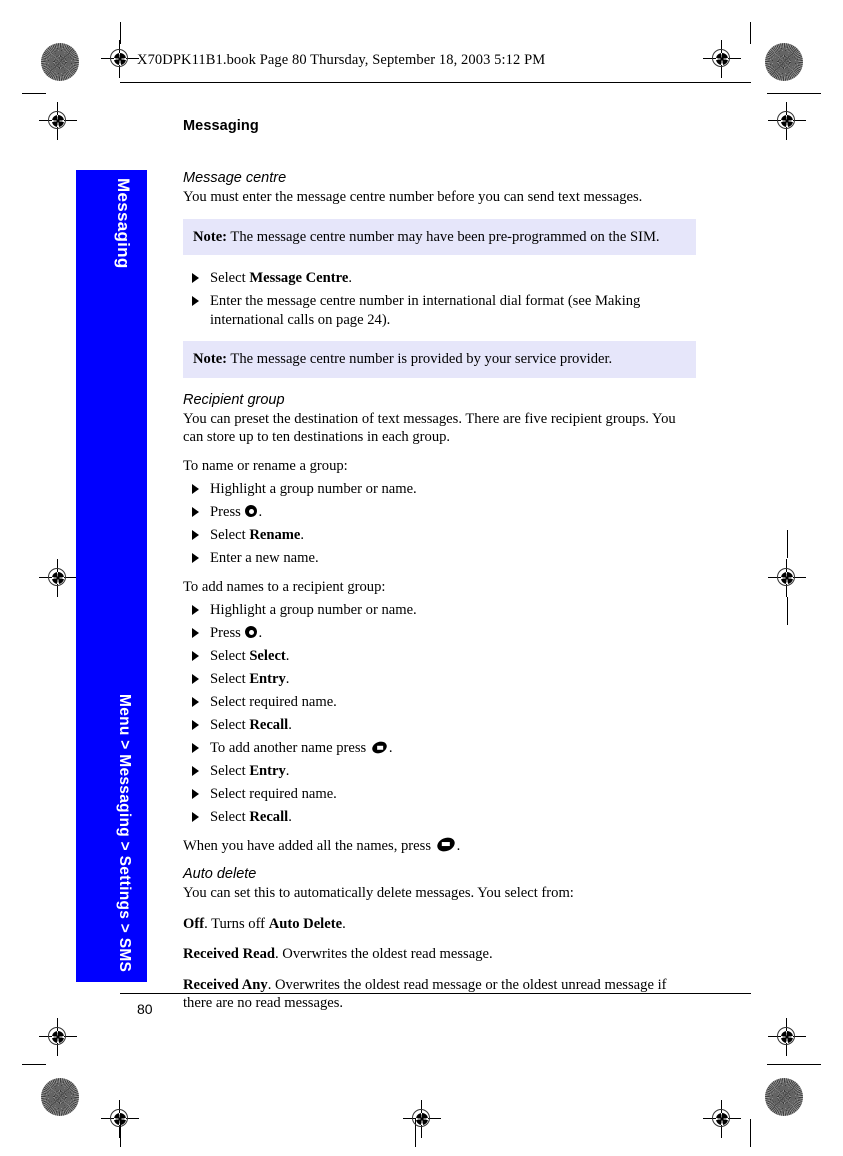 The height and width of the screenshot is (1156, 843). I want to click on registration-starburst-icon-top-left, so click(60, 62).